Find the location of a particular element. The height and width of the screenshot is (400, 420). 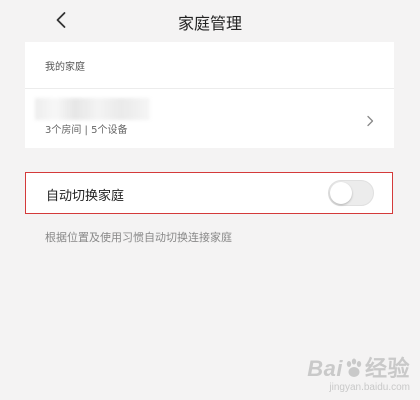

baidu-jingyan-watermark: Bai 经验 jingyan.baidu.com is located at coordinates (358, 375).